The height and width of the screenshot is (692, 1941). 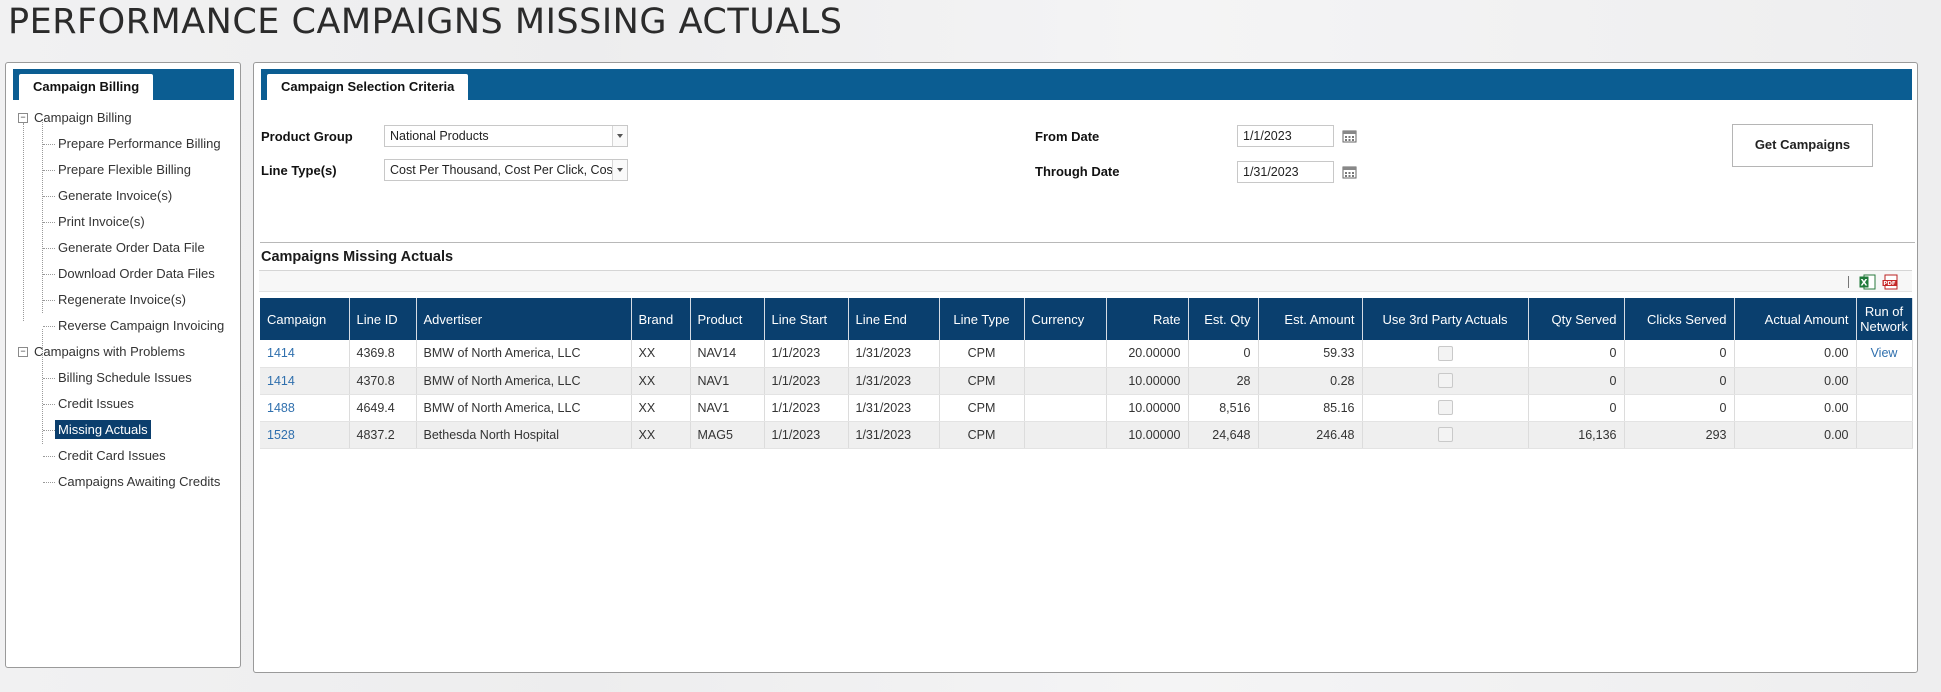 I want to click on col-header-line-type: Line Type, so click(x=982, y=319).